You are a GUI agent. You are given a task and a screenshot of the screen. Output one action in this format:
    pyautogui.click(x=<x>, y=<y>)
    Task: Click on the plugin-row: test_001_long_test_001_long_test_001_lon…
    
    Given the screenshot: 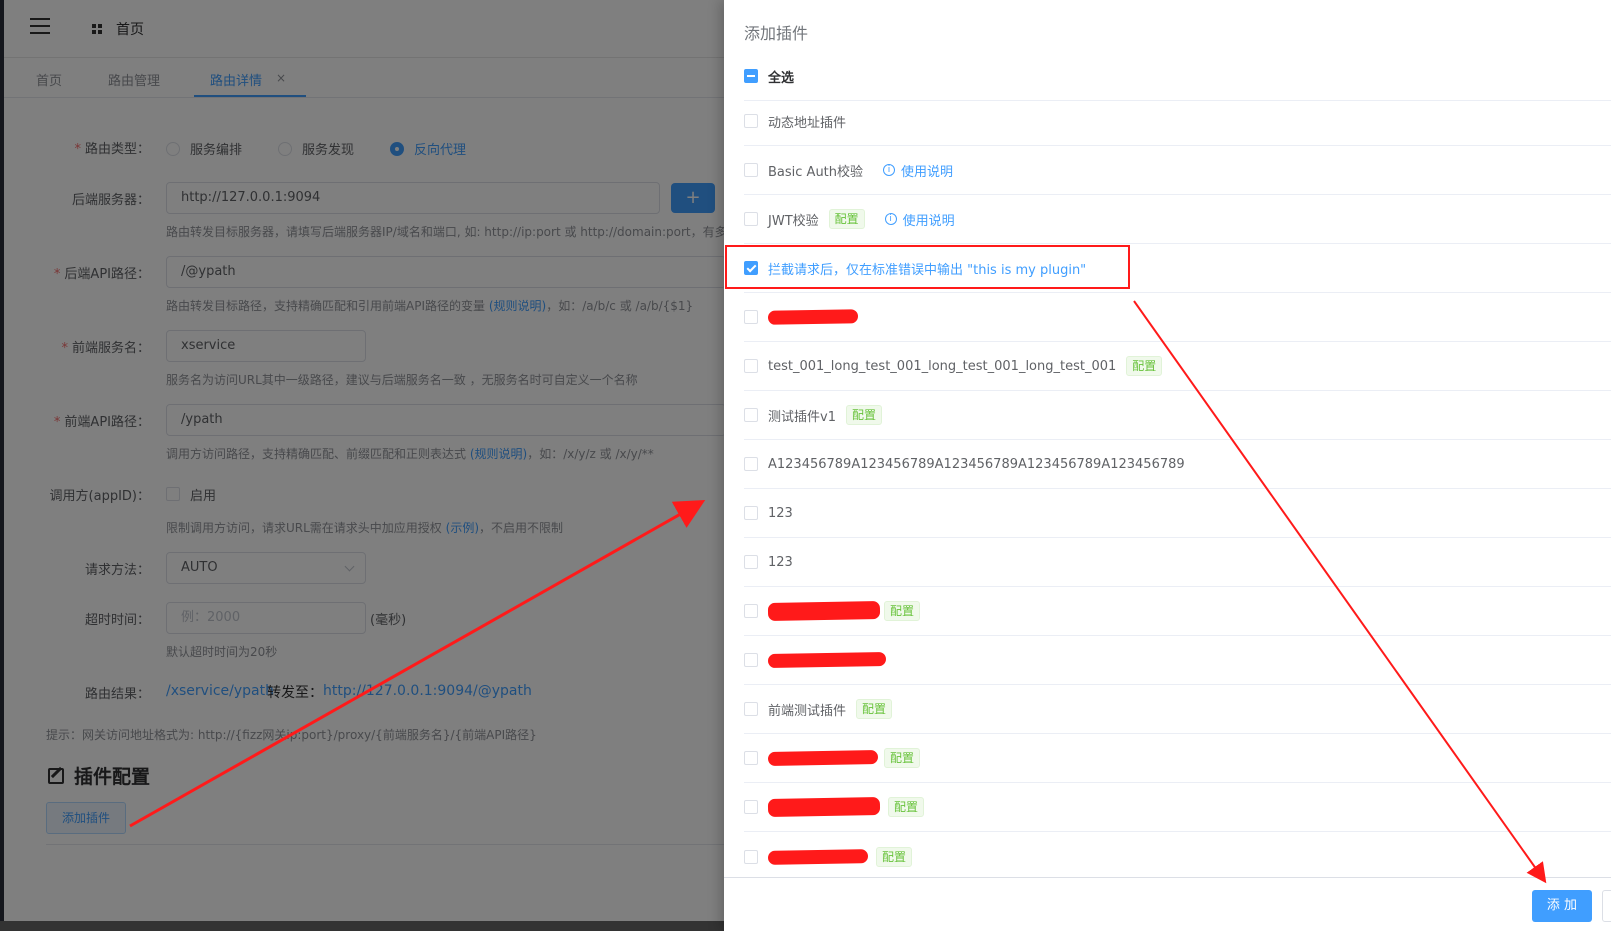 What is the action you would take?
    pyautogui.click(x=1177, y=366)
    